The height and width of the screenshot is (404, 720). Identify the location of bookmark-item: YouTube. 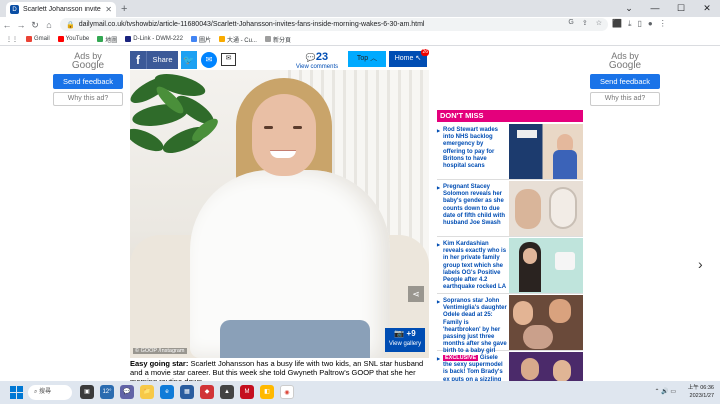
(73, 39).